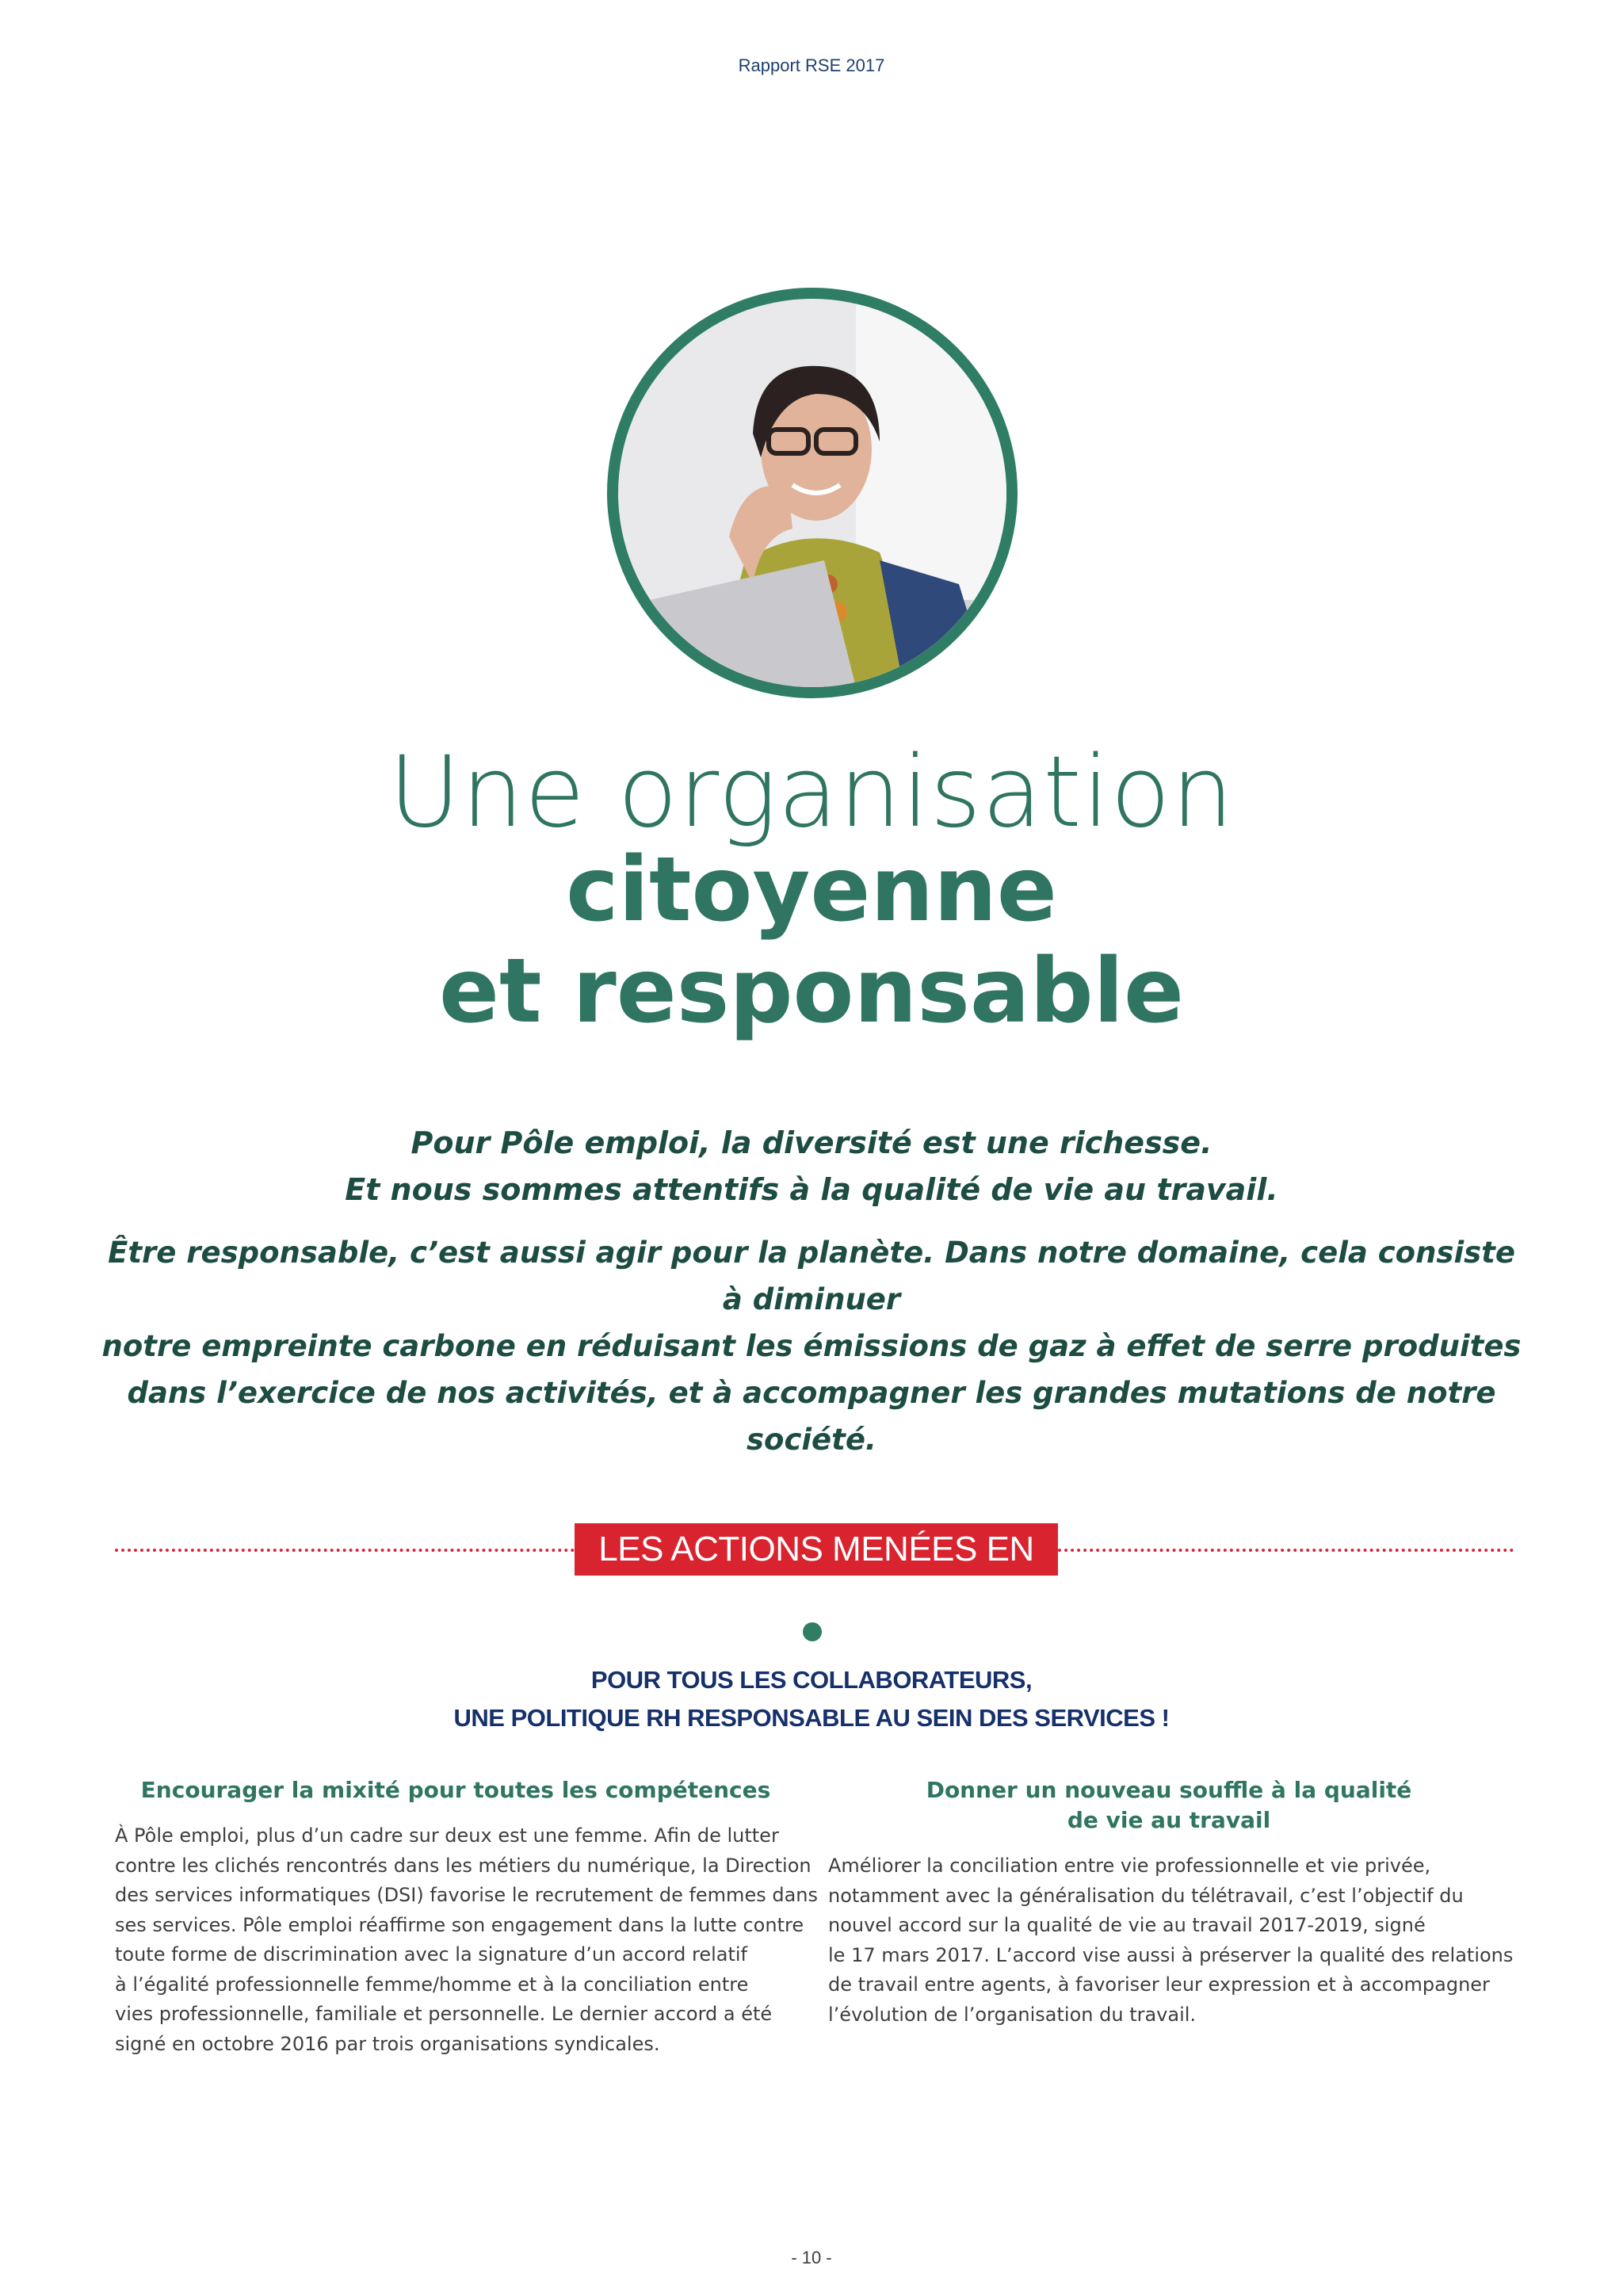  Describe the element at coordinates (345, 1550) in the screenshot. I see `dotted-divider-left` at that location.